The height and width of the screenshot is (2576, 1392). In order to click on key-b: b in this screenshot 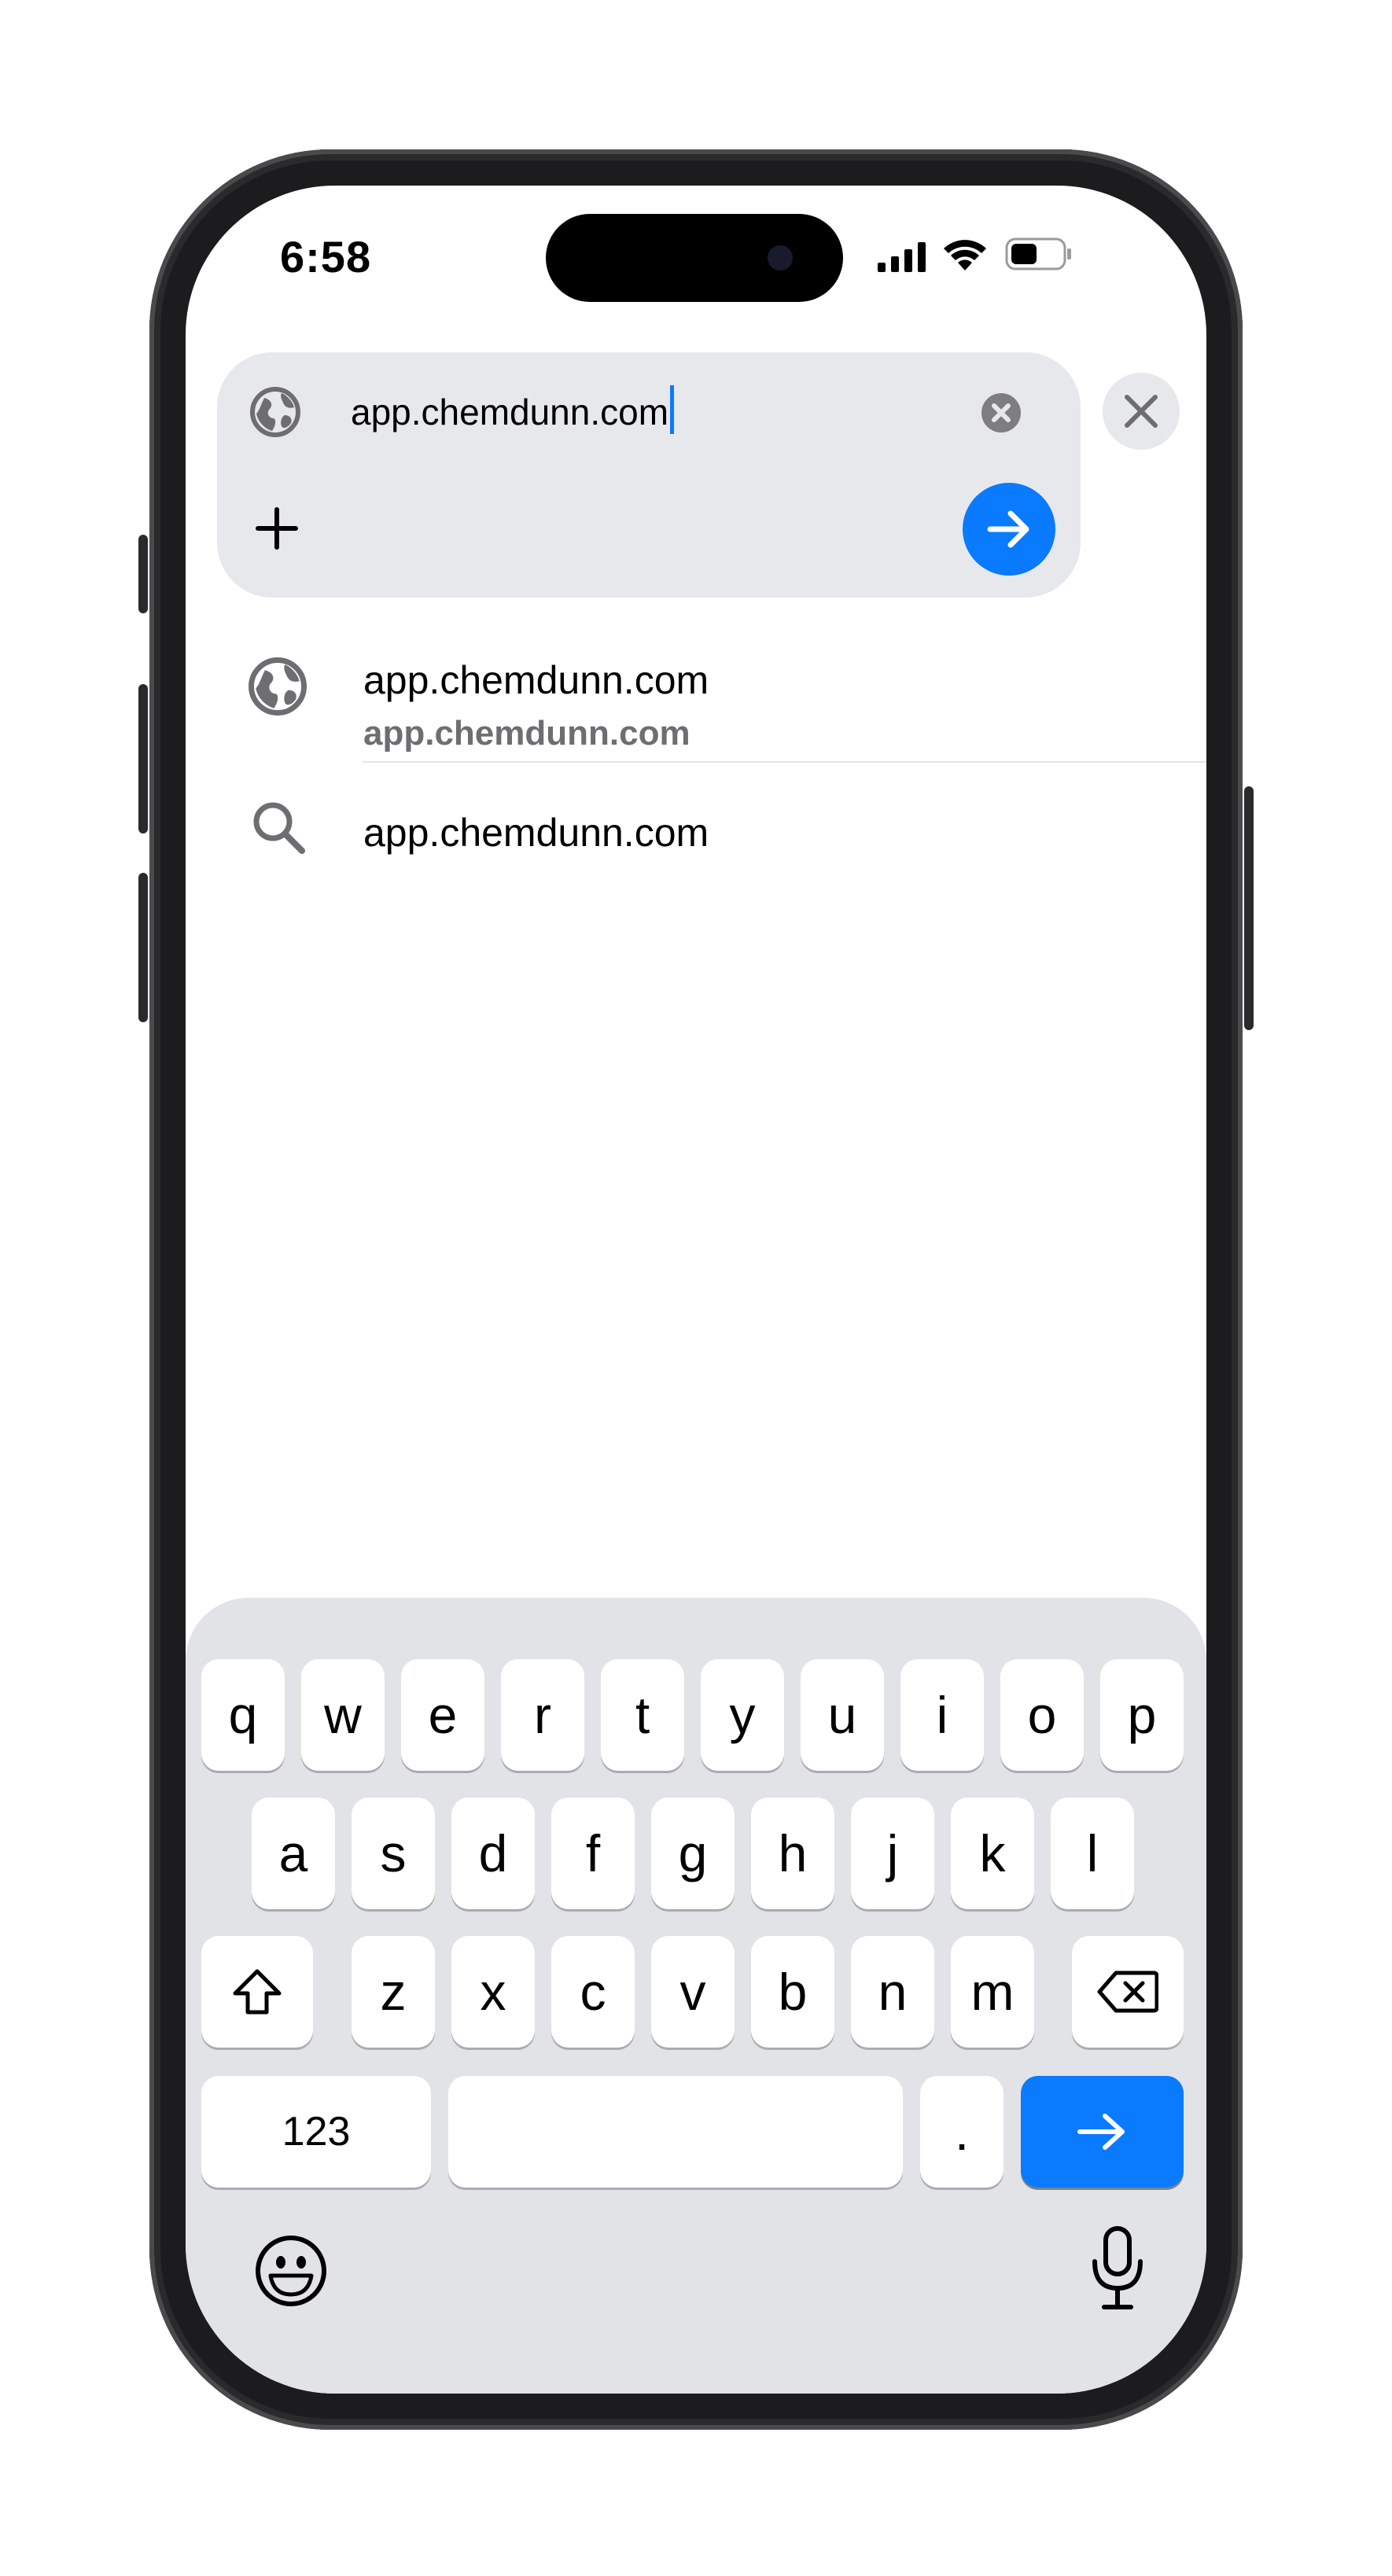, I will do `click(792, 1992)`.